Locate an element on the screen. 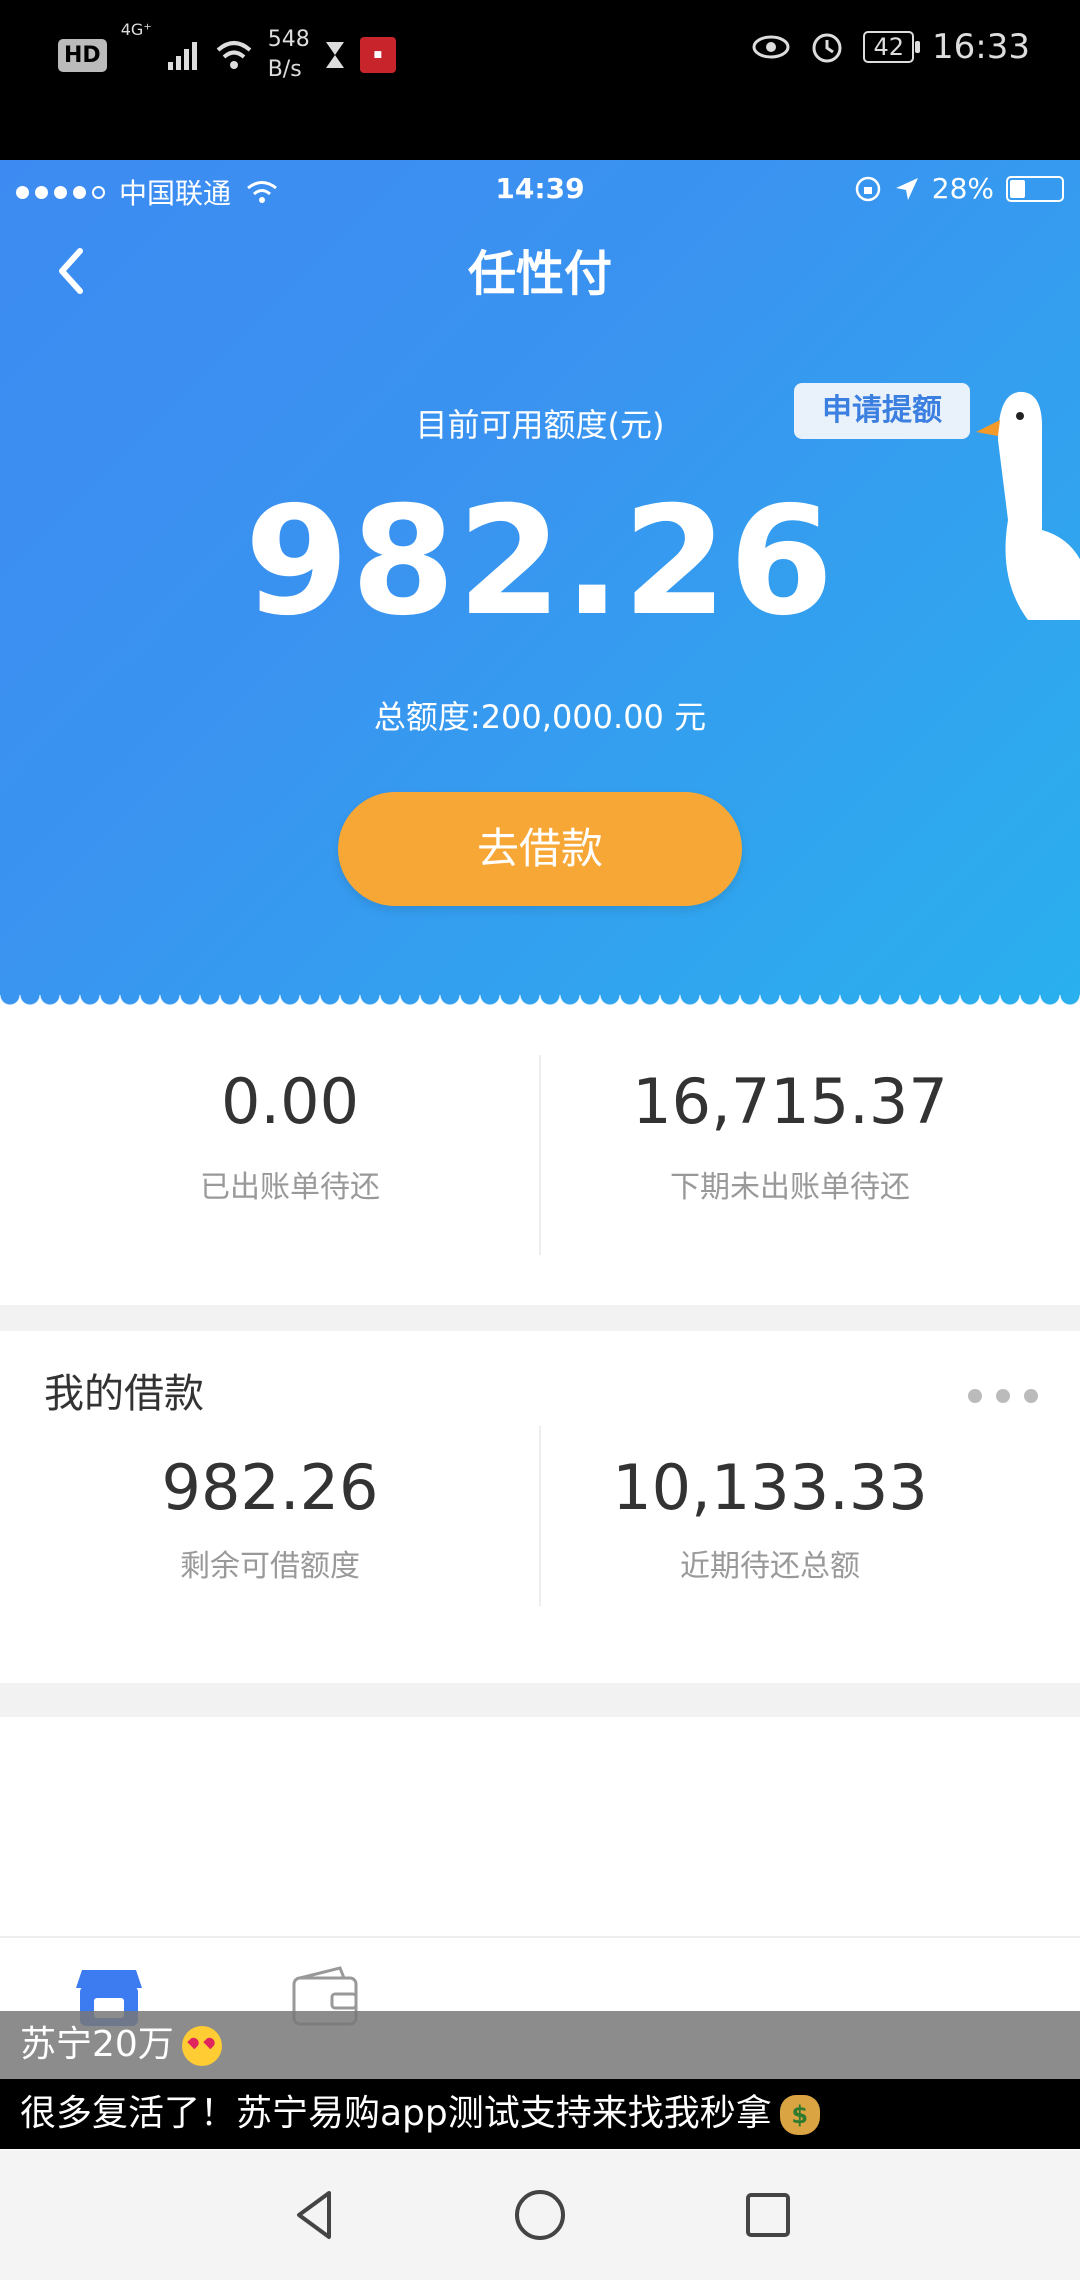  my-loans-title: 我的借款 is located at coordinates (124, 1394).